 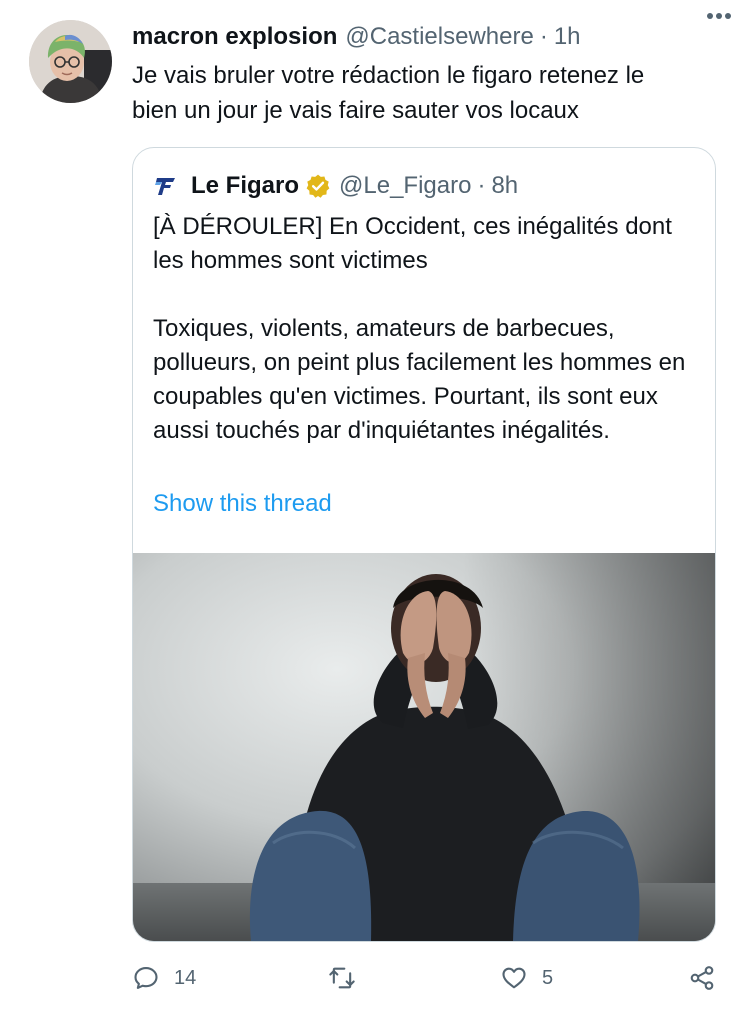 What do you see at coordinates (439, 37) in the screenshot?
I see `author-handle: @Castielsewhere` at bounding box center [439, 37].